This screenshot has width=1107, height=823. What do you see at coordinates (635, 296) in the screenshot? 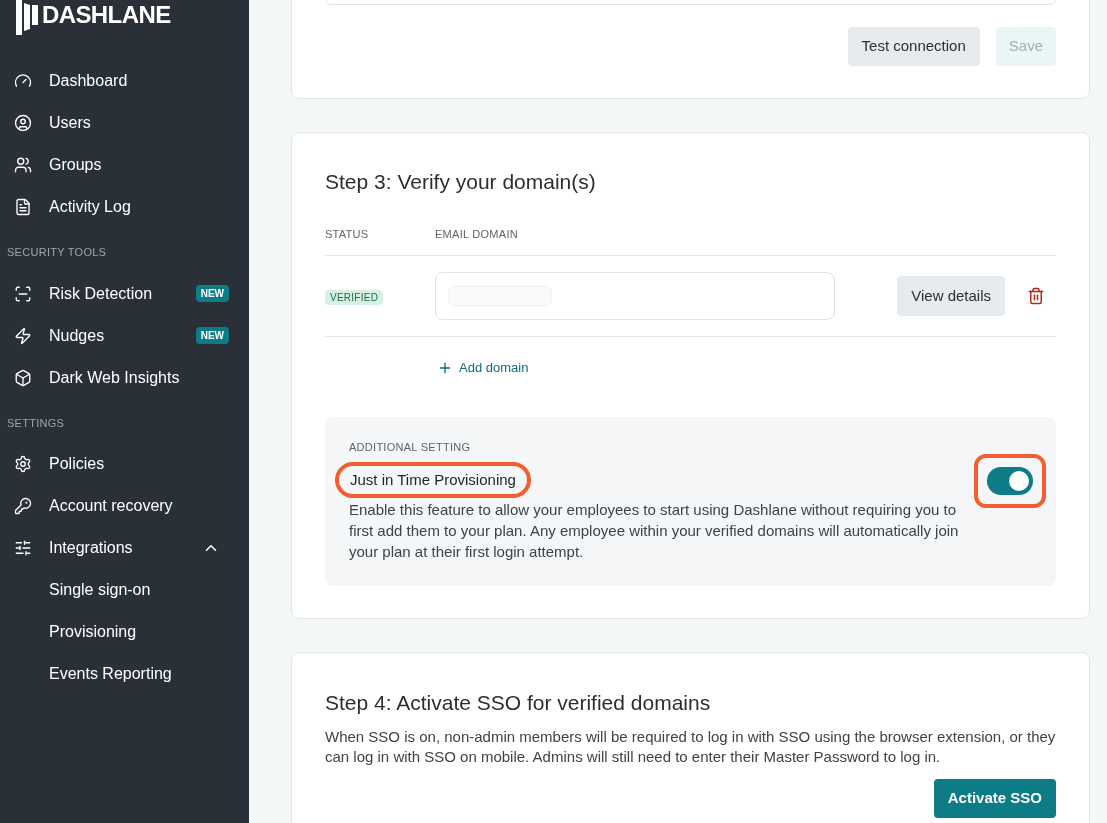
I see `domain-field` at bounding box center [635, 296].